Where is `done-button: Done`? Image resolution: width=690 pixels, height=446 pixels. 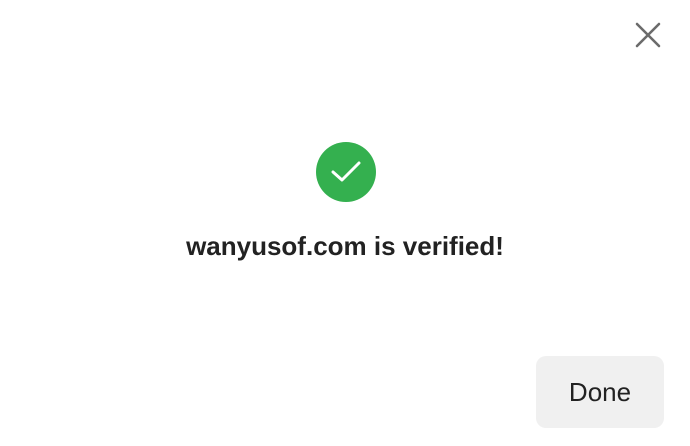 done-button: Done is located at coordinates (600, 392).